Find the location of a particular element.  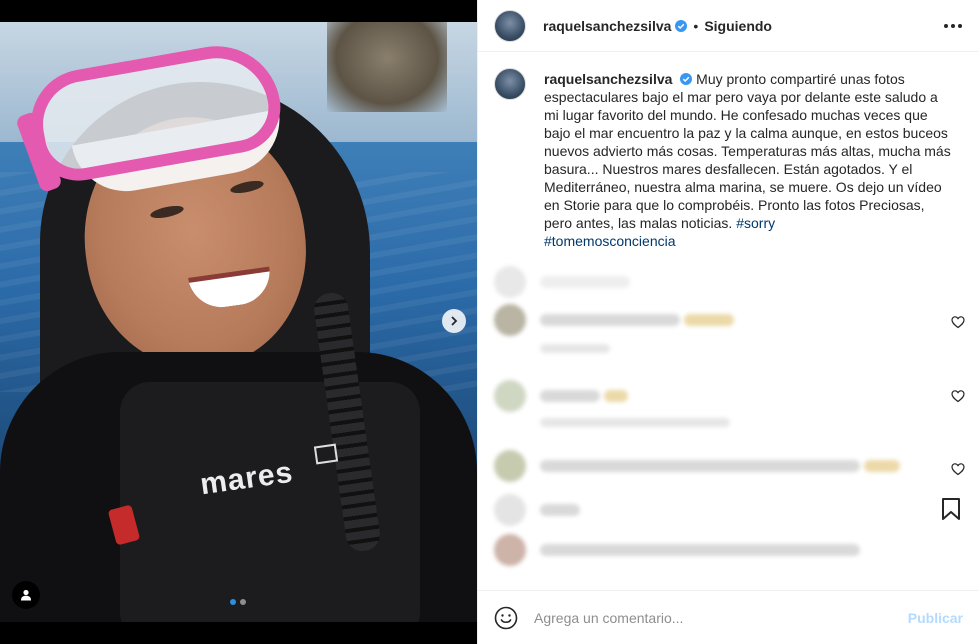

user-icon is located at coordinates (26, 595).